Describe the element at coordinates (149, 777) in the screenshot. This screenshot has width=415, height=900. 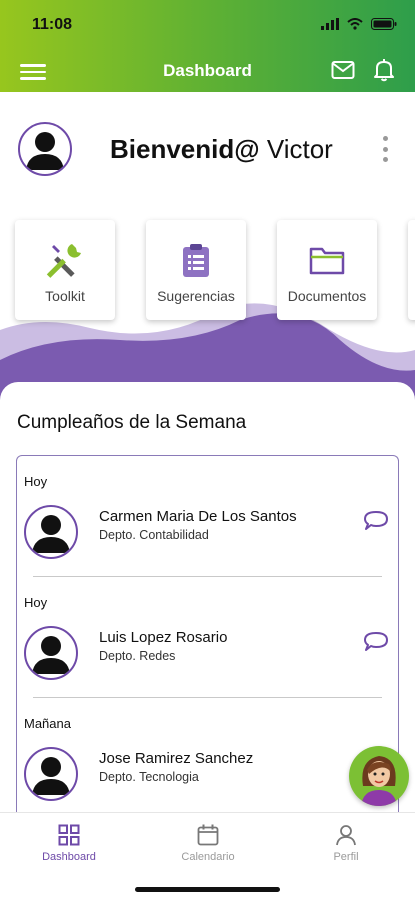
I see `person-department: Depto. Tecnologia` at that location.